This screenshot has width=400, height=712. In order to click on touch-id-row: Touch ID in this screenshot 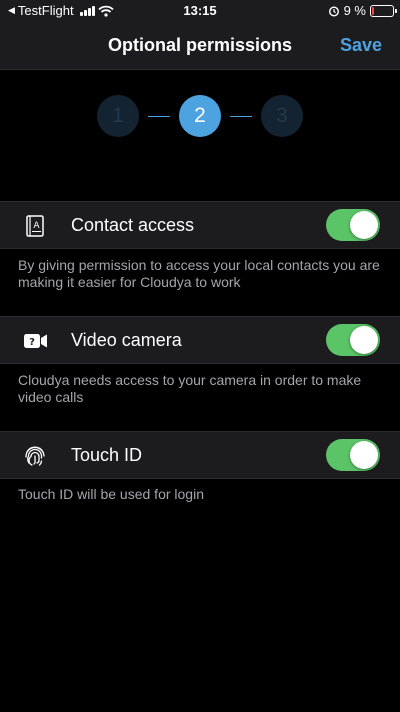, I will do `click(200, 455)`.